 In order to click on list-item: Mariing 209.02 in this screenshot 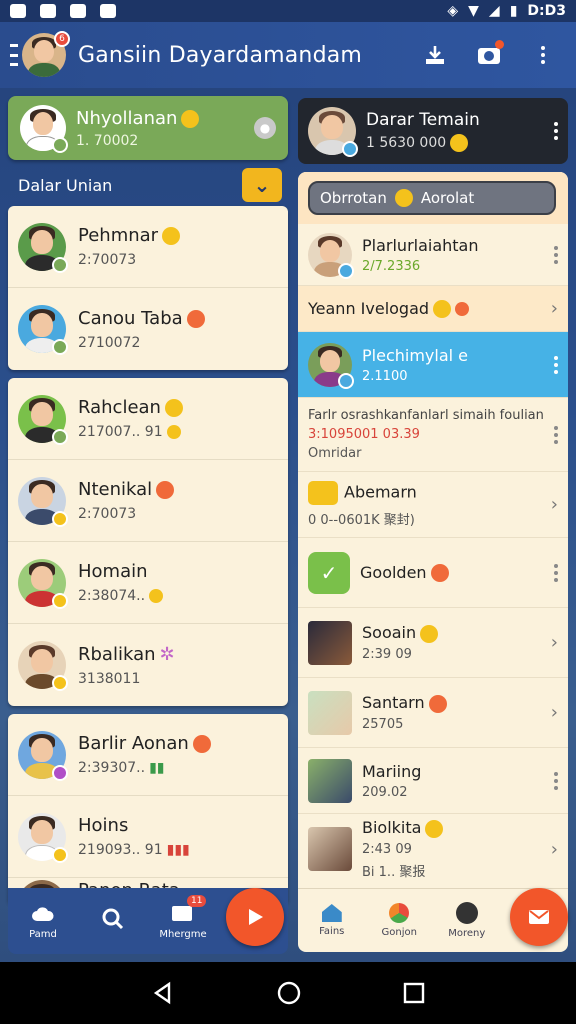, I will do `click(433, 781)`.